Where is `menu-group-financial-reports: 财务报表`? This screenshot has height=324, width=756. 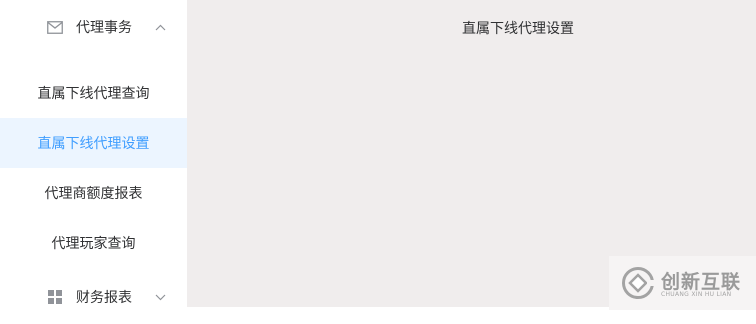 menu-group-financial-reports: 财务报表 is located at coordinates (93, 297).